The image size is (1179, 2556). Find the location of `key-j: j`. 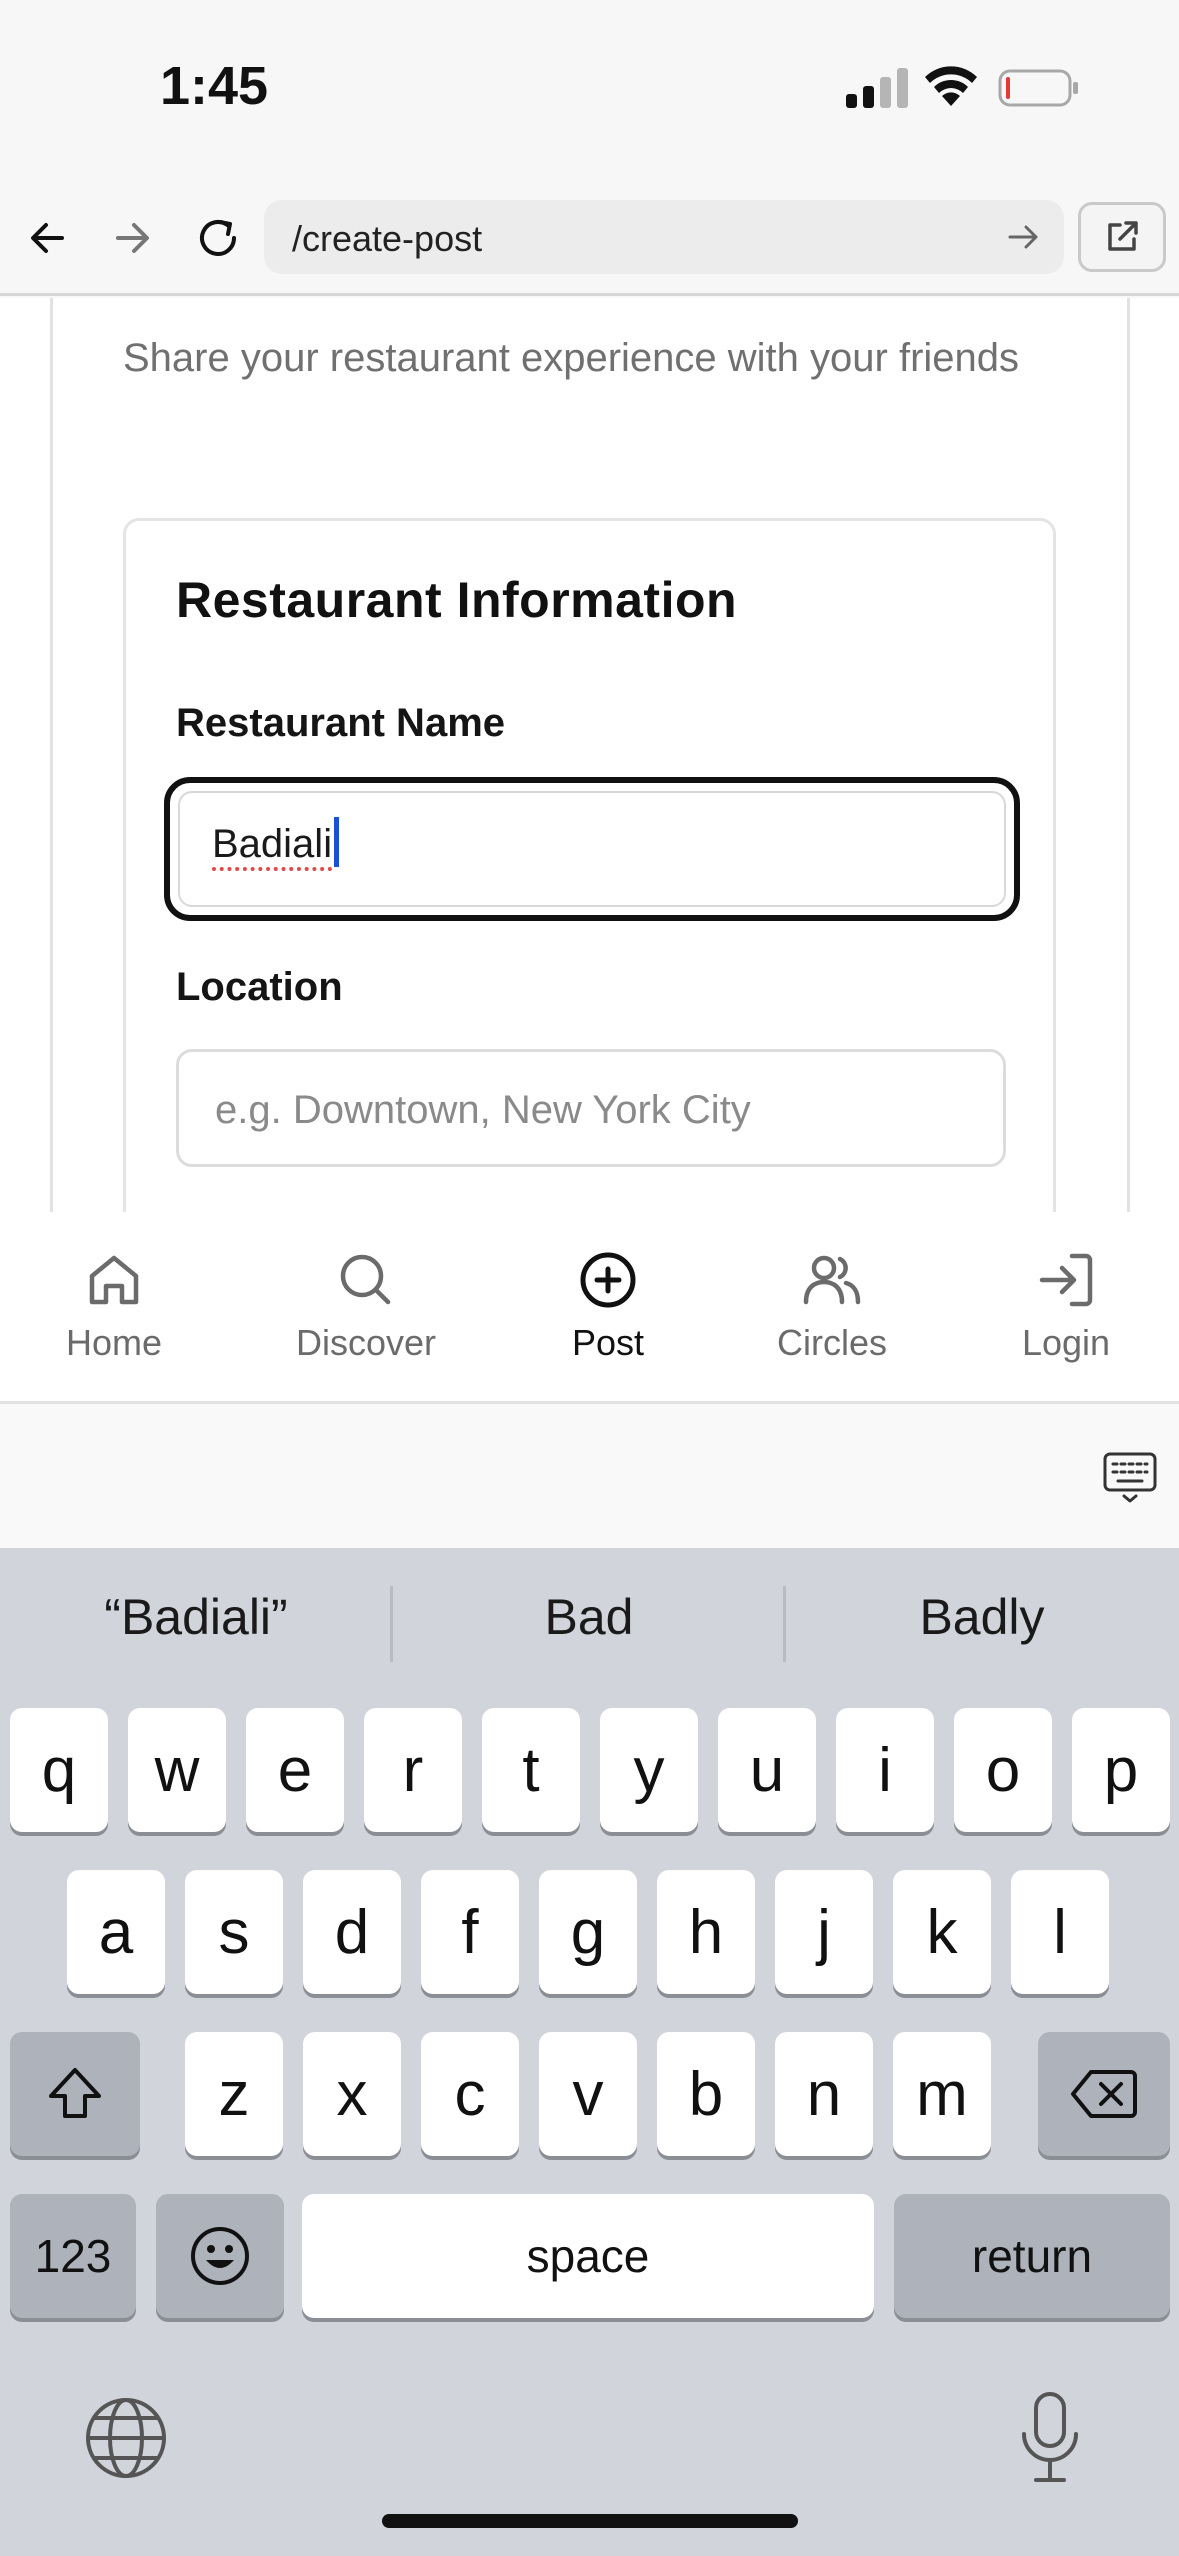

key-j: j is located at coordinates (824, 1932).